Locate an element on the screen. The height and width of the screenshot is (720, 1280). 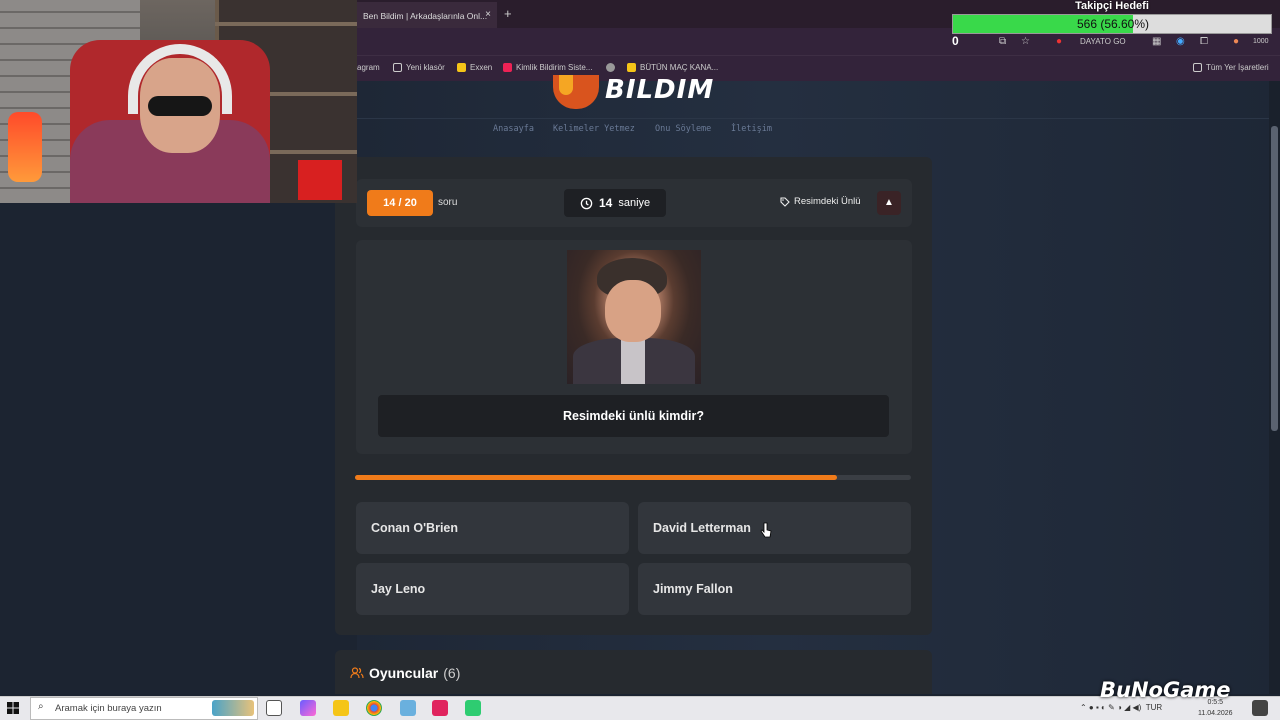
warning-icon: ▲ is located at coordinates (889, 202).